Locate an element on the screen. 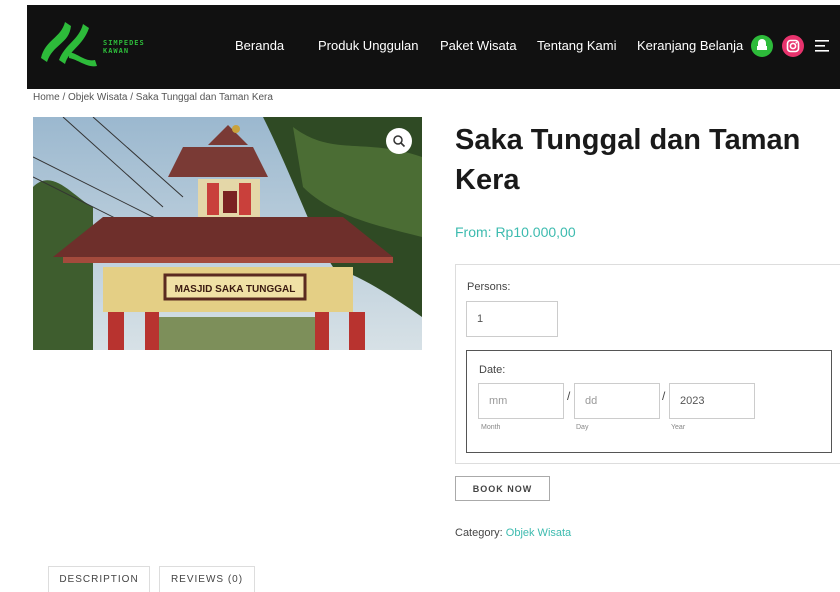  category-link: Objek Wisata is located at coordinates (538, 533).